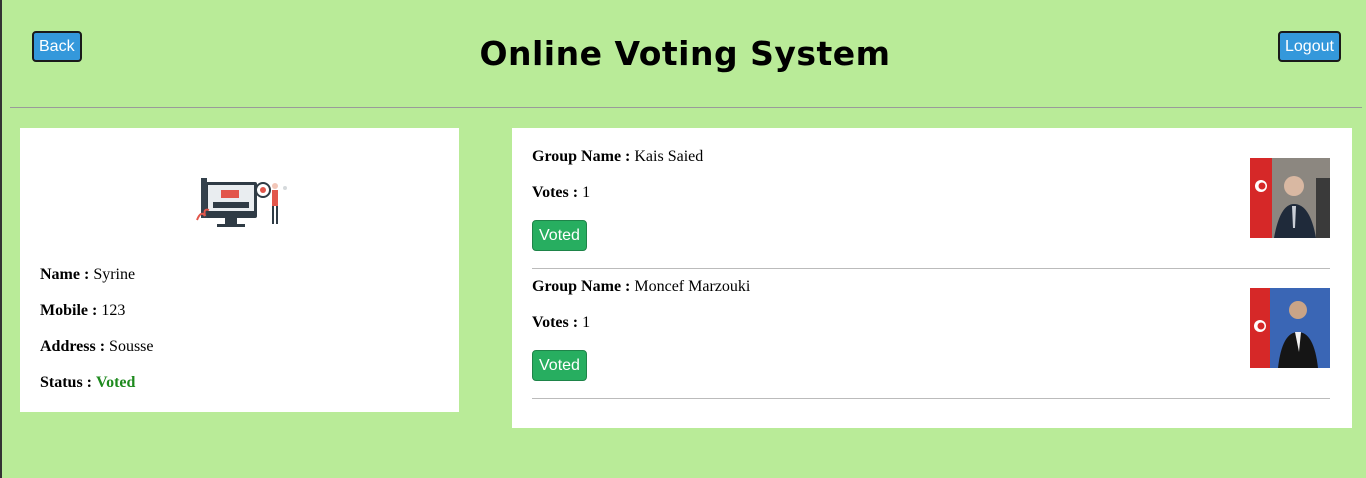  I want to click on group-name-value: Kais Saied, so click(669, 156).